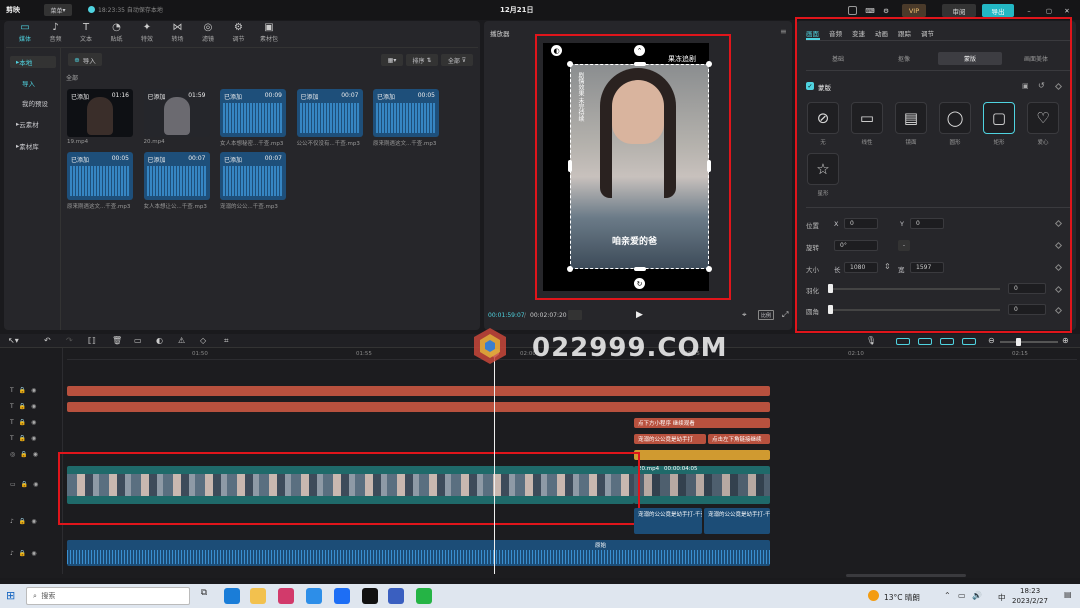 This screenshot has height=608, width=1080. I want to click on keyframe-diamond-pos, so click(1058, 223).